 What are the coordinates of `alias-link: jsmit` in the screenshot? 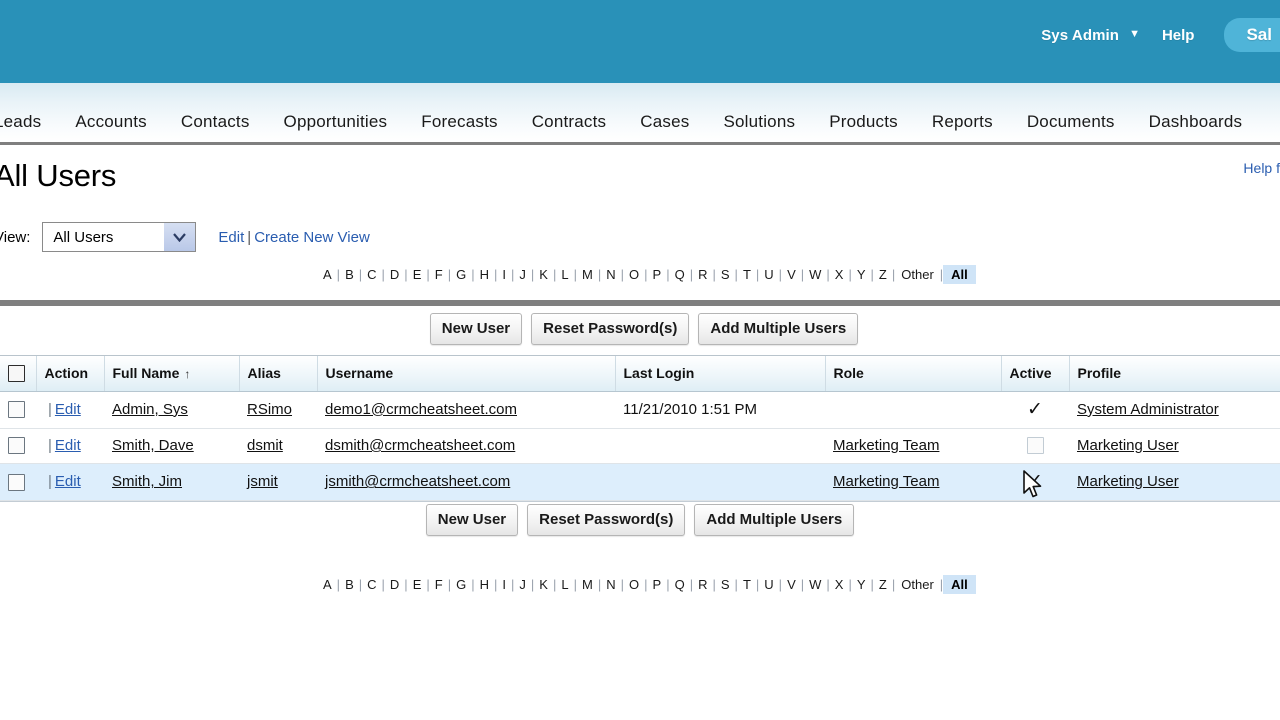 It's located at (262, 481).